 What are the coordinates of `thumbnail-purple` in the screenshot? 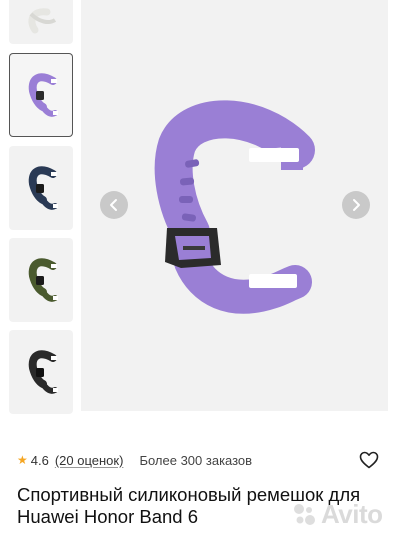 It's located at (41, 95).